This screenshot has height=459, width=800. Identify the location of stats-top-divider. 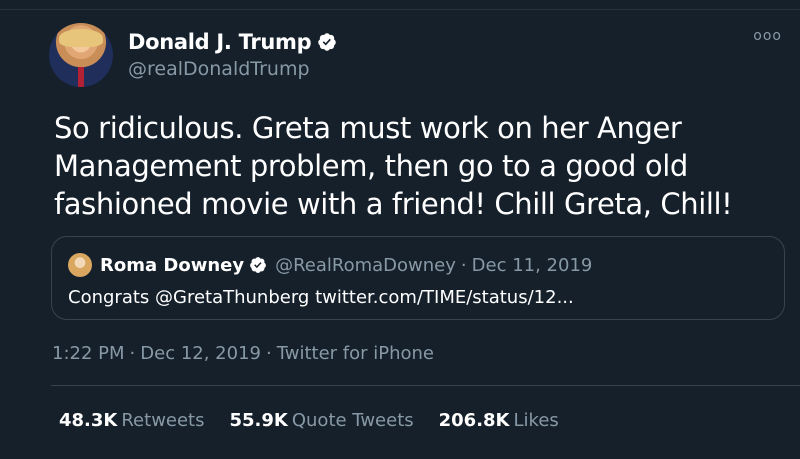
(425, 385).